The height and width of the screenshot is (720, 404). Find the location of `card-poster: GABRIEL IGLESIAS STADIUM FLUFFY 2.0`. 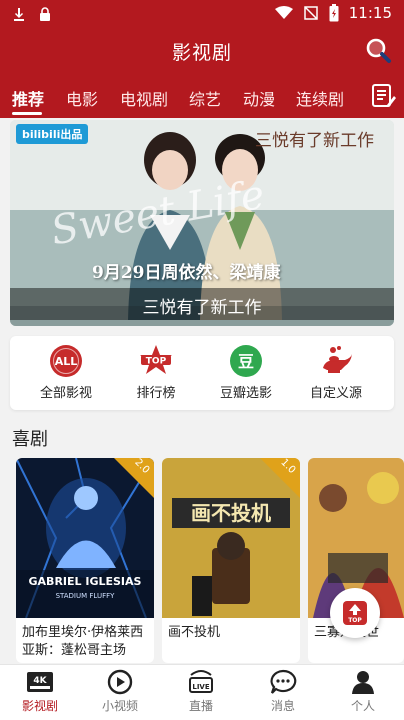

card-poster: GABRIEL IGLESIAS STADIUM FLUFFY 2.0 is located at coordinates (85, 538).